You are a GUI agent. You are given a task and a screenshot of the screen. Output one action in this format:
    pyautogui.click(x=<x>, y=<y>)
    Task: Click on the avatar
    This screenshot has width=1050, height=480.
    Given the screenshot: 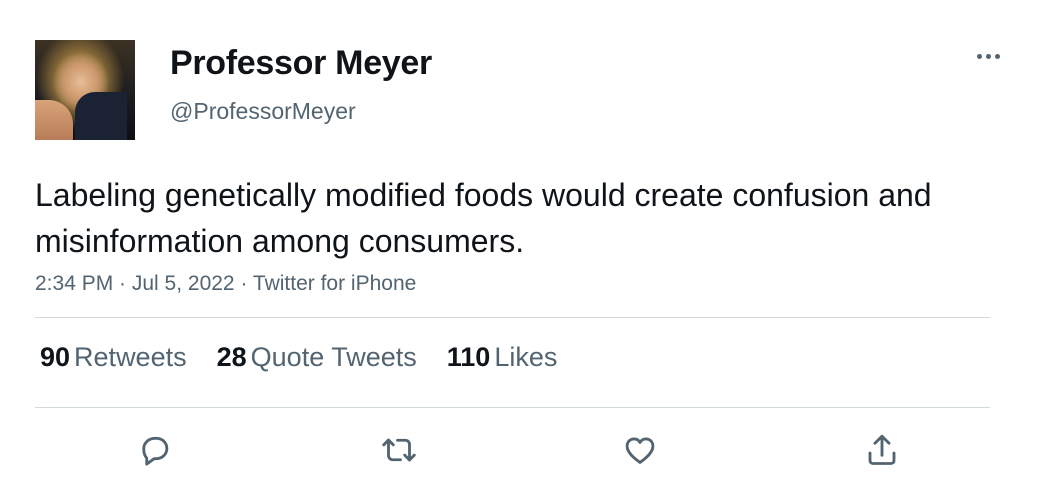 What is the action you would take?
    pyautogui.click(x=85, y=90)
    